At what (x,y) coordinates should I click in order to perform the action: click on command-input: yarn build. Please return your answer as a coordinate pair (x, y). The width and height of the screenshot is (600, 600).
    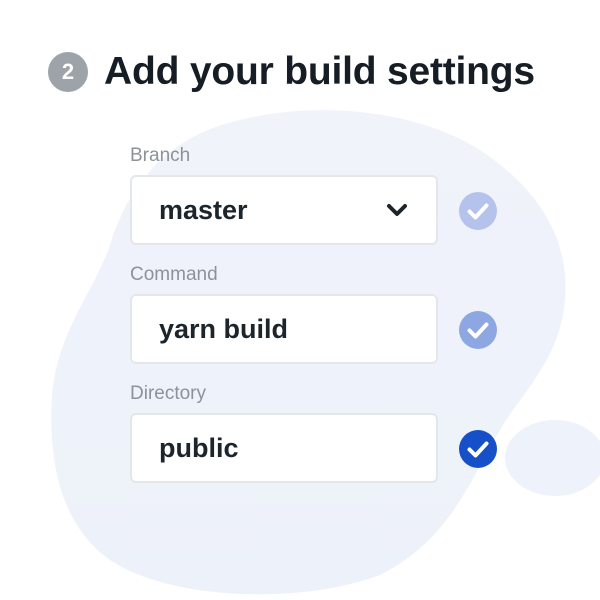
    Looking at the image, I should click on (284, 329).